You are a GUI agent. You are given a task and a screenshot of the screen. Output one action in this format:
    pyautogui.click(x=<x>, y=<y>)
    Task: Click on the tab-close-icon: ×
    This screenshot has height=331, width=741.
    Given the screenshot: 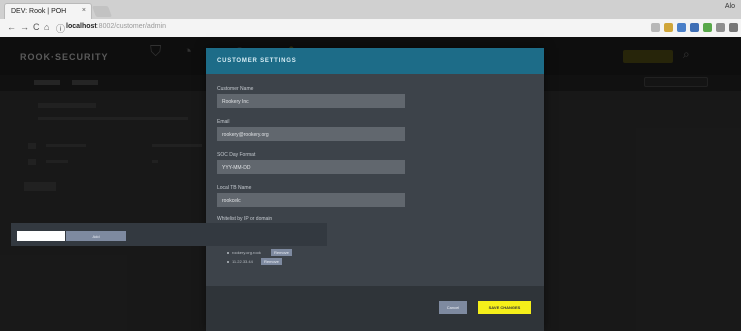 What is the action you would take?
    pyautogui.click(x=84, y=10)
    